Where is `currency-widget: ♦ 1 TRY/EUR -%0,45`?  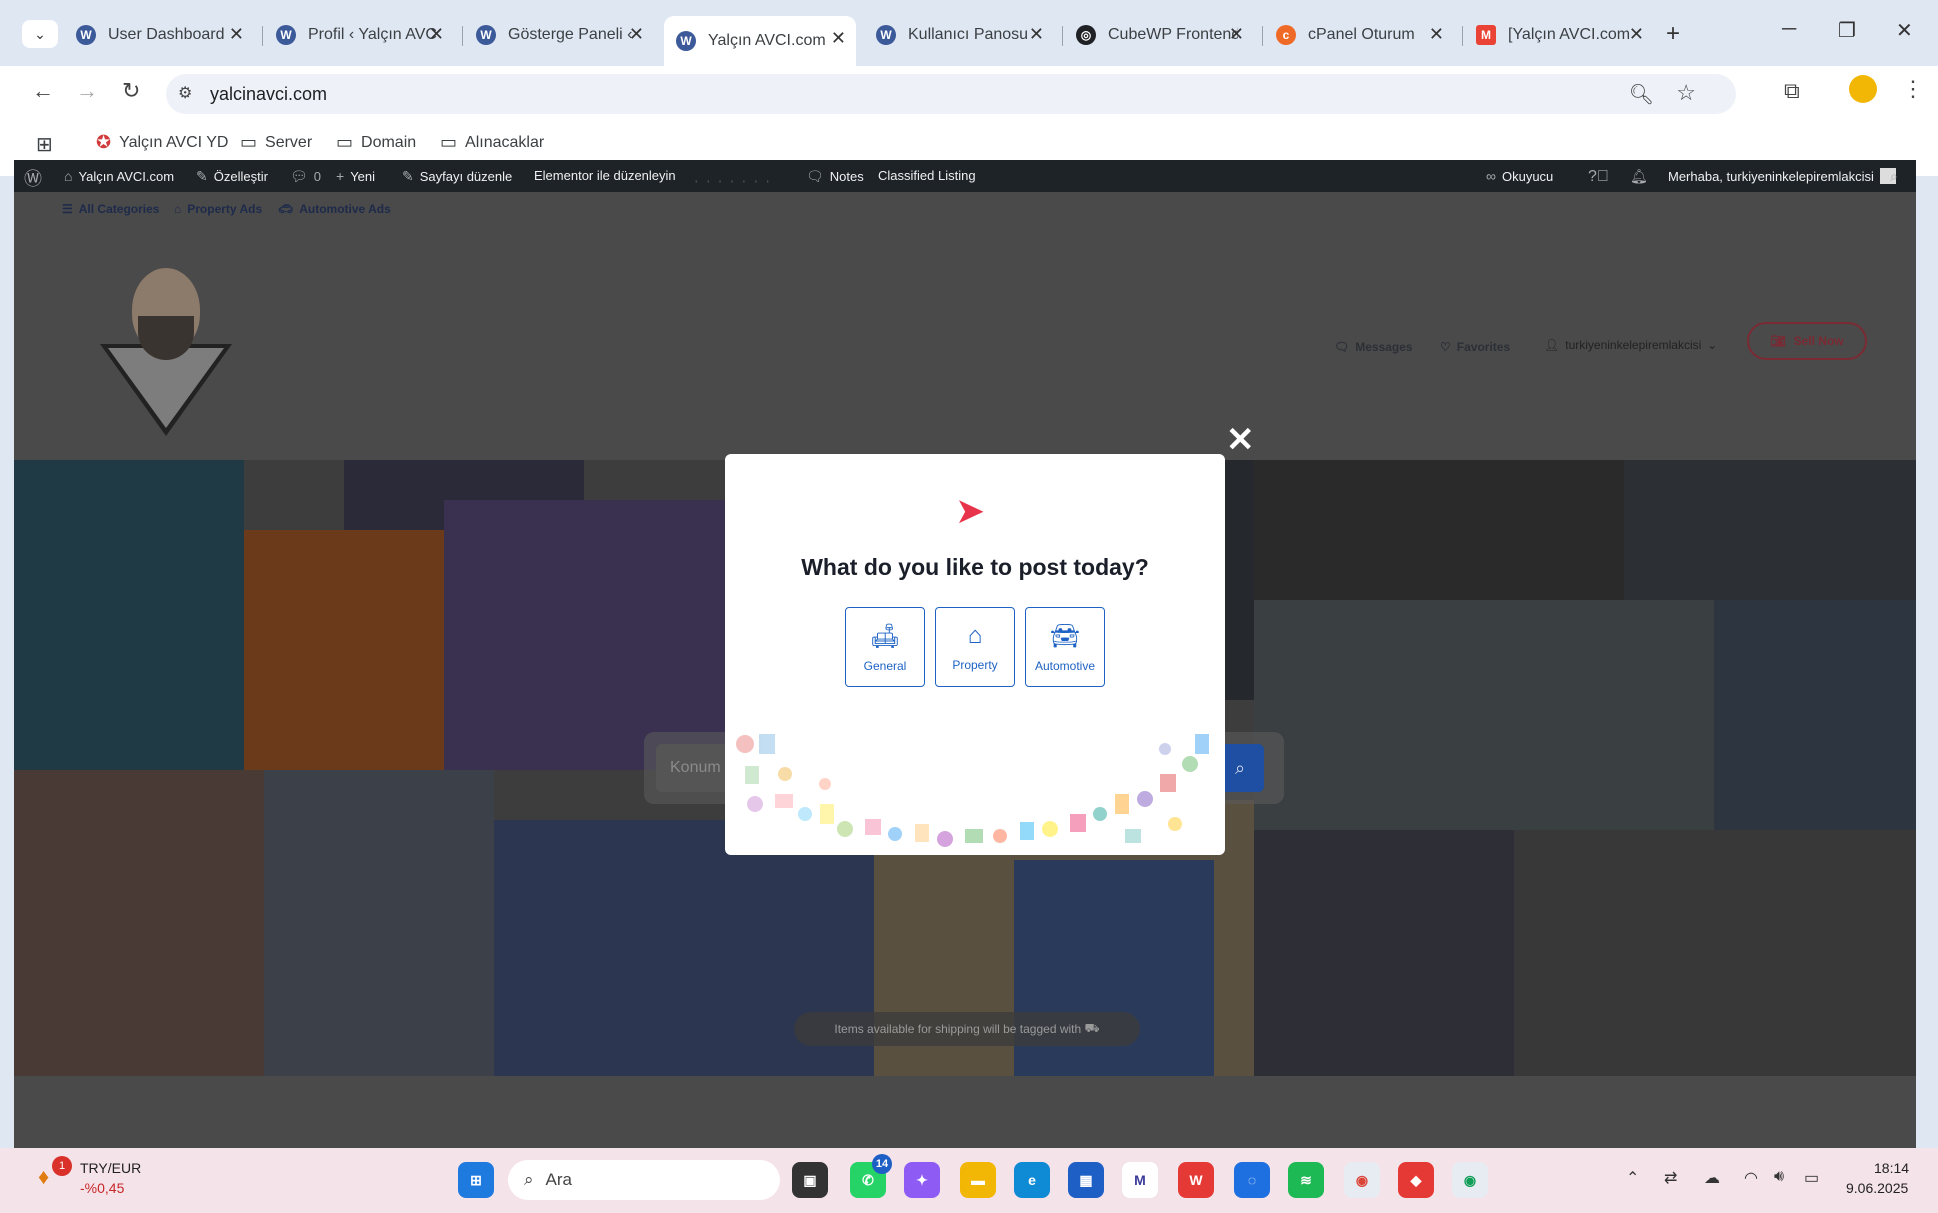
currency-widget: ♦ 1 TRY/EUR -%0,45 is located at coordinates (98, 1179).